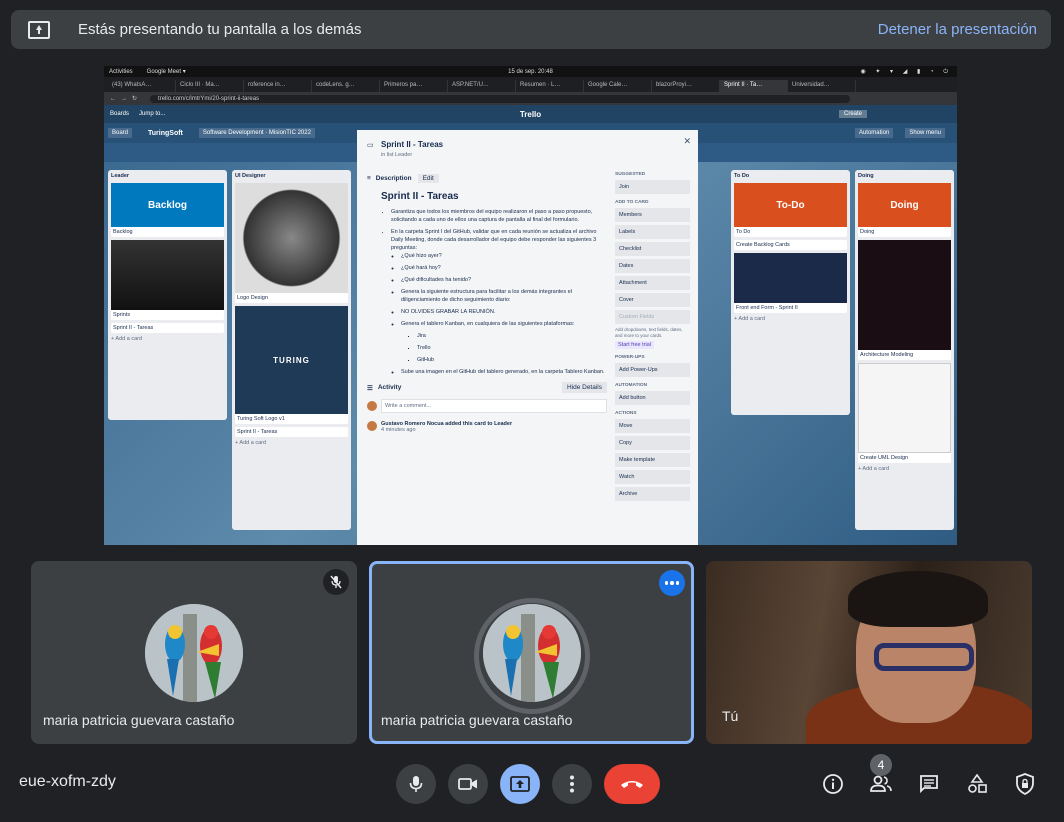 This screenshot has width=1064, height=822. I want to click on list-card: Backlog Backlog, so click(167, 210).